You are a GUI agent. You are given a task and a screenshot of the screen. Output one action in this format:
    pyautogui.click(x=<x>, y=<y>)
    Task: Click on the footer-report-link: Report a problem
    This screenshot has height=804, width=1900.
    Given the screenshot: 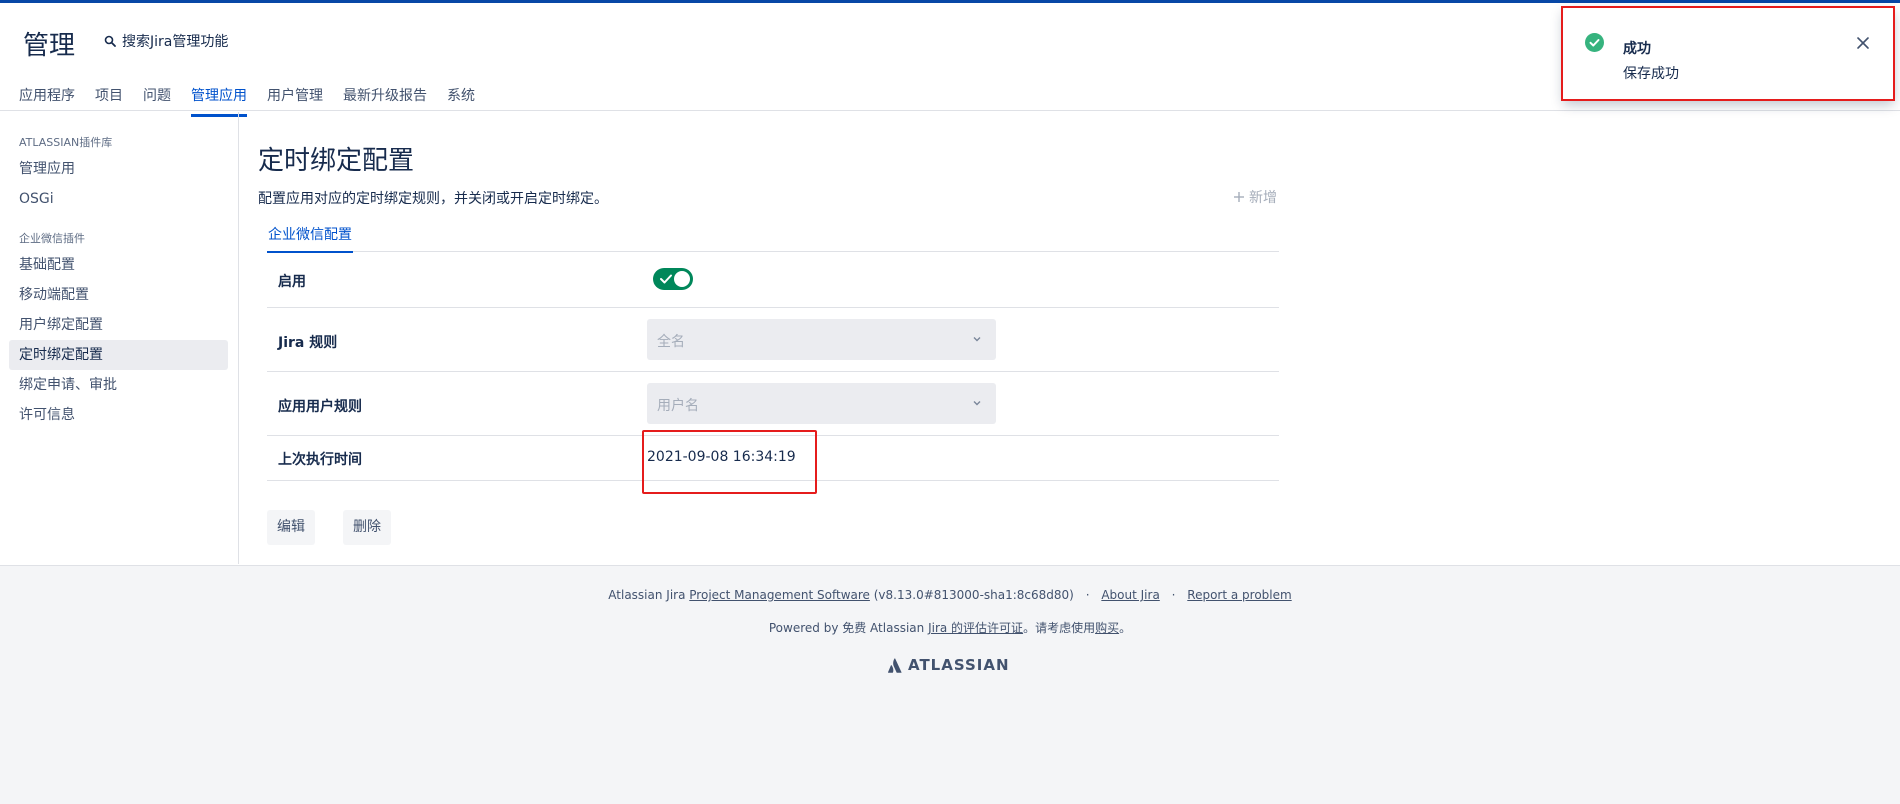 What is the action you would take?
    pyautogui.click(x=1239, y=595)
    